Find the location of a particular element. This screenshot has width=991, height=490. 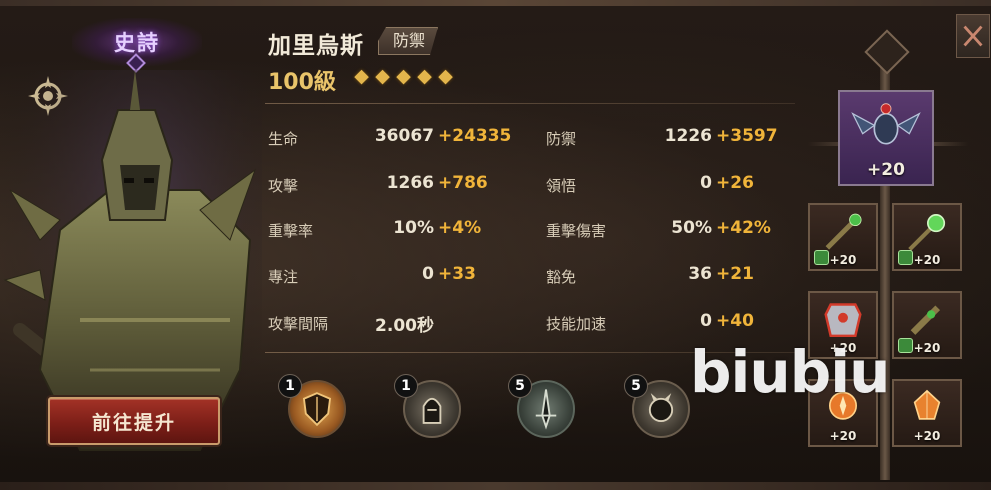

star-rating: ◆ ◆ ◆ ◆ ◆ is located at coordinates (403, 76).